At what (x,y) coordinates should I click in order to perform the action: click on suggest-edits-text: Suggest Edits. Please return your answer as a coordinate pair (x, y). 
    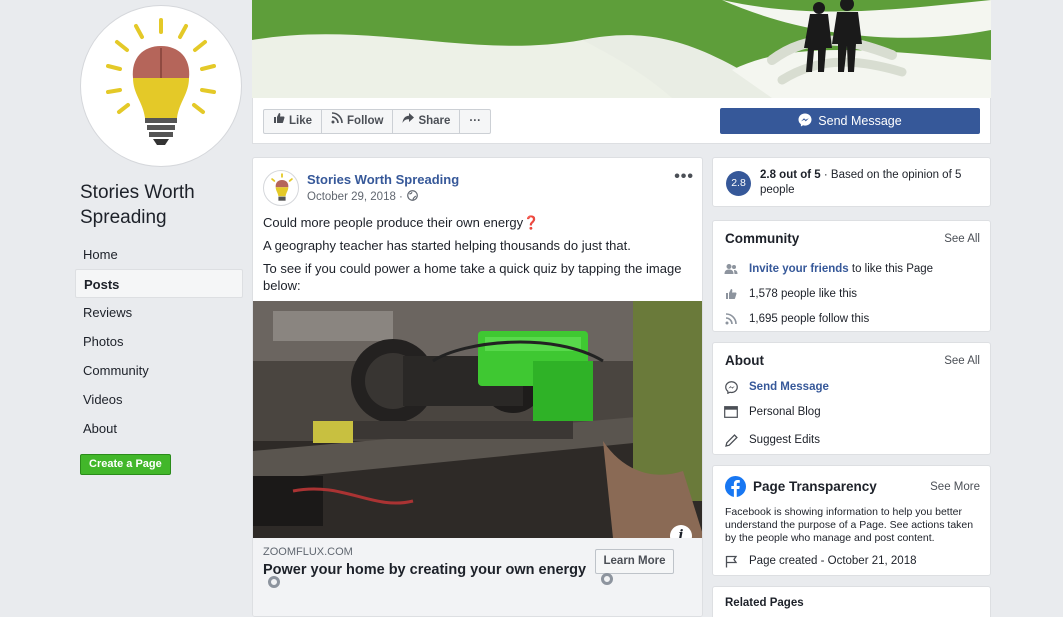
    Looking at the image, I should click on (784, 440).